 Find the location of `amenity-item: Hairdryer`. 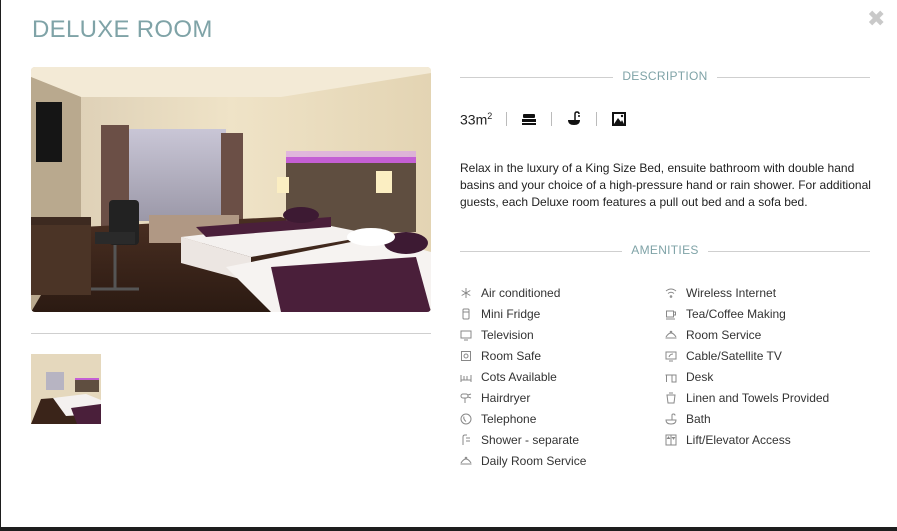

amenity-item: Hairdryer is located at coordinates (523, 397).